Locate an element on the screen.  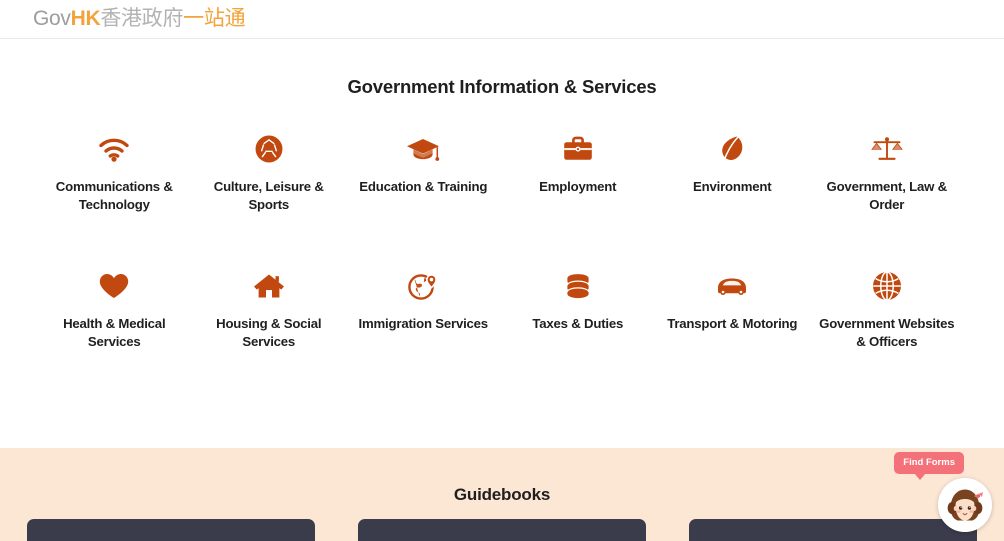
category-item-housing-social-services: Housing & Social Services is located at coordinates (269, 309).